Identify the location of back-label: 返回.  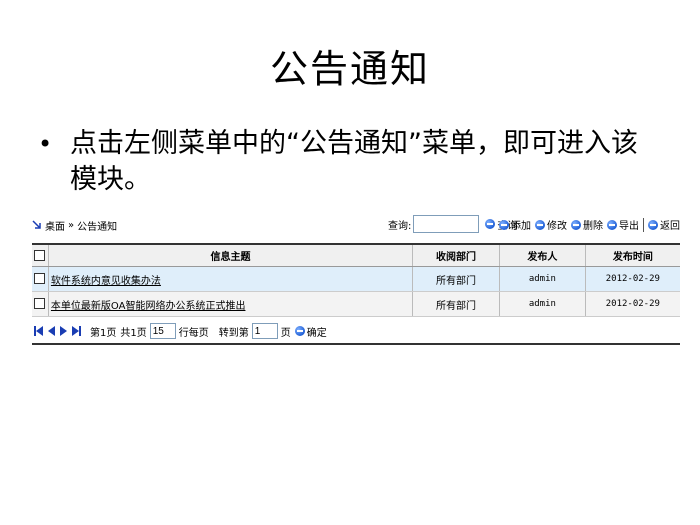
(670, 226).